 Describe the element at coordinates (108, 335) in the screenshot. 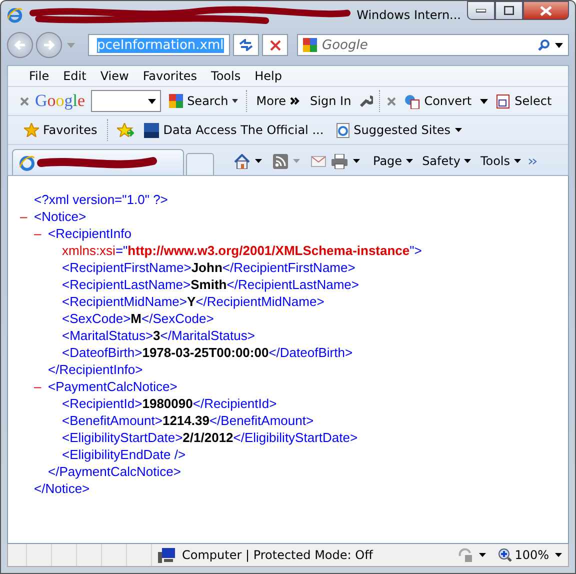

I see `xml-tag: <MaritalStatus>` at that location.